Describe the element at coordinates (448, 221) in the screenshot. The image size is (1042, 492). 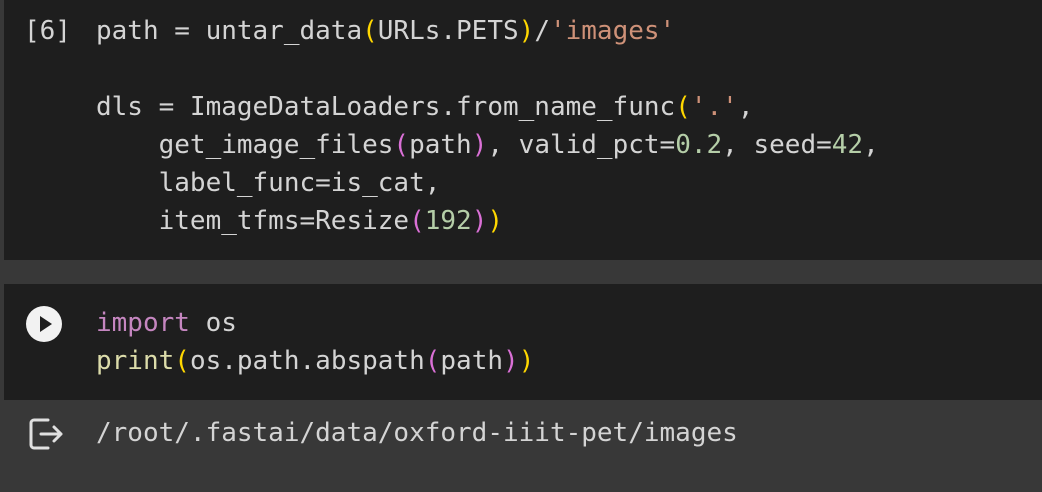
I see `code-token: 192` at that location.